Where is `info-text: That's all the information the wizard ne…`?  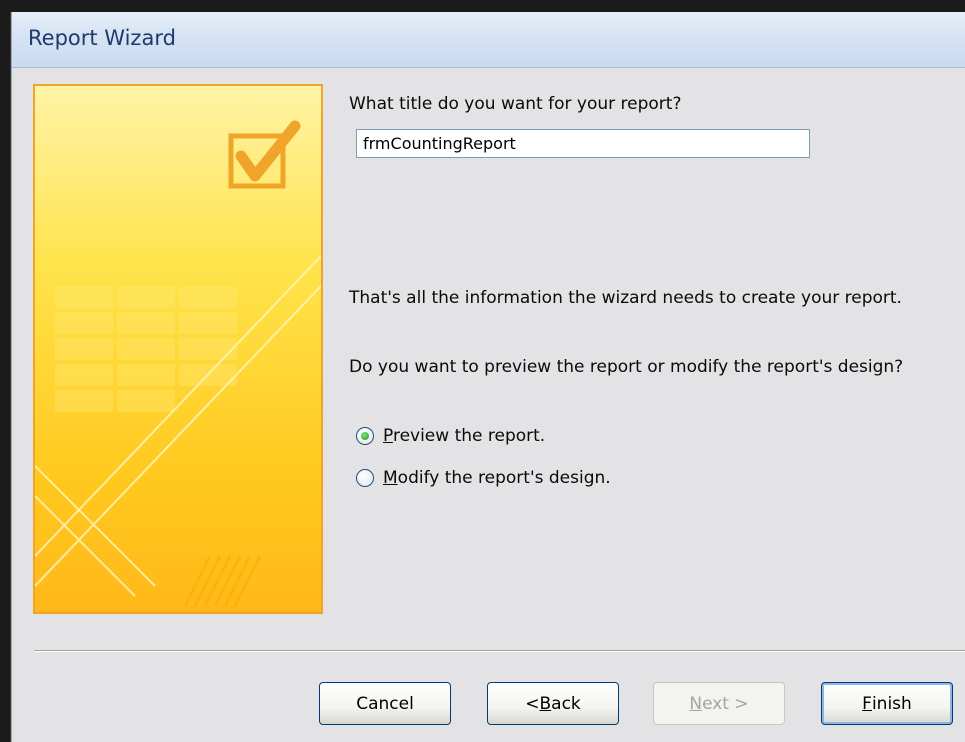
info-text: That's all the information the wizard ne… is located at coordinates (625, 298).